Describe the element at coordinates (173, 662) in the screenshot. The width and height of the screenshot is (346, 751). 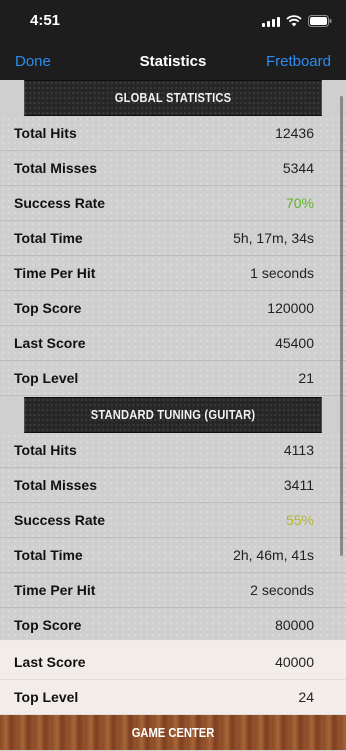
I see `stat-row-last-score: Last Score 40000` at that location.